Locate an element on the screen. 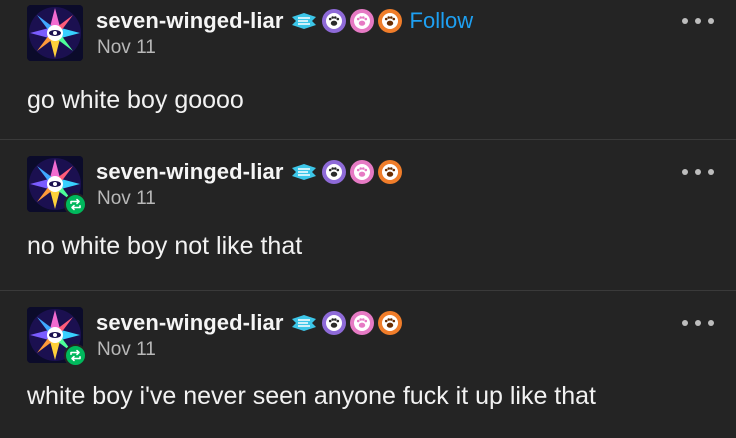 The height and width of the screenshot is (438, 736). post-body-text: no white boy not like that is located at coordinates (165, 246).